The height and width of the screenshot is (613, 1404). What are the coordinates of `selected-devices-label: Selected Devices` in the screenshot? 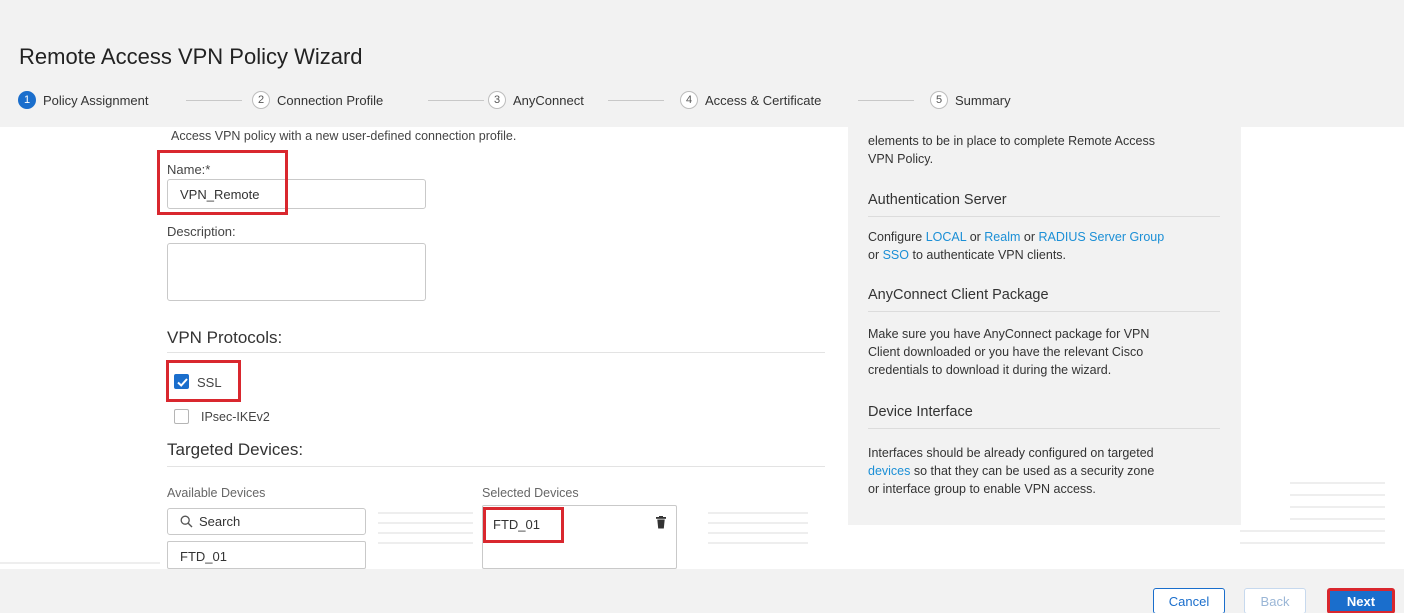 It's located at (530, 493).